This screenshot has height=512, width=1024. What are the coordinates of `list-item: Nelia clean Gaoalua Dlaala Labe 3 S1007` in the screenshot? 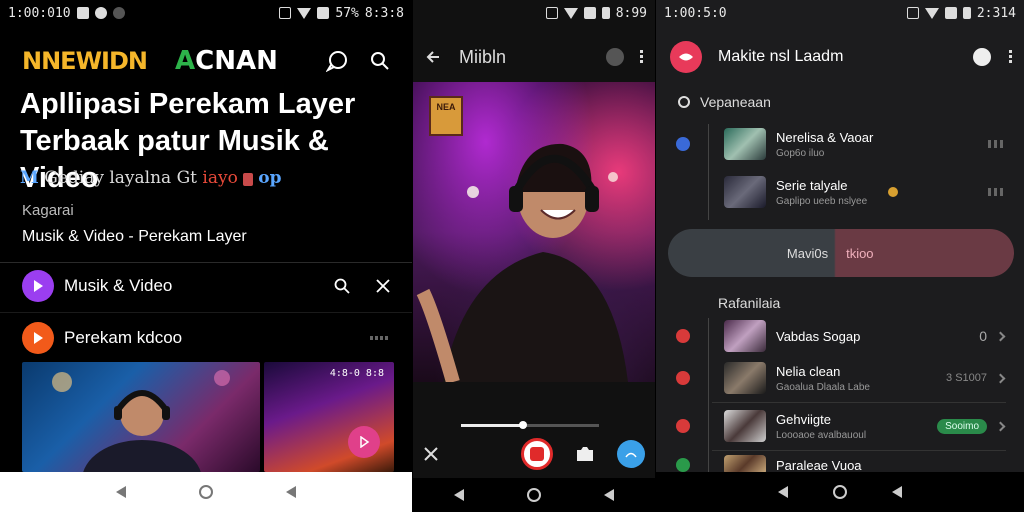 It's located at (841, 378).